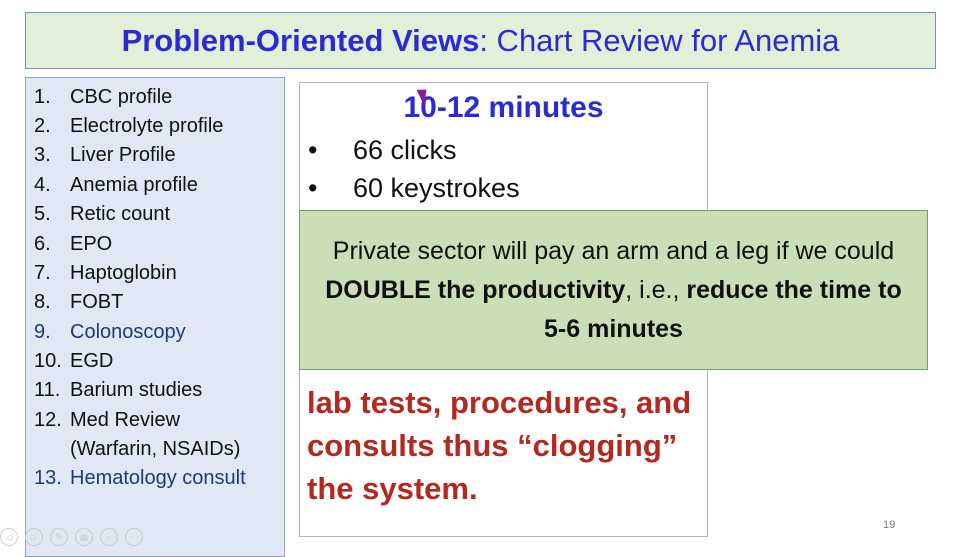 Image resolution: width=964 pixels, height=557 pixels. I want to click on list-item: 7. Haptoglobin, so click(105, 273).